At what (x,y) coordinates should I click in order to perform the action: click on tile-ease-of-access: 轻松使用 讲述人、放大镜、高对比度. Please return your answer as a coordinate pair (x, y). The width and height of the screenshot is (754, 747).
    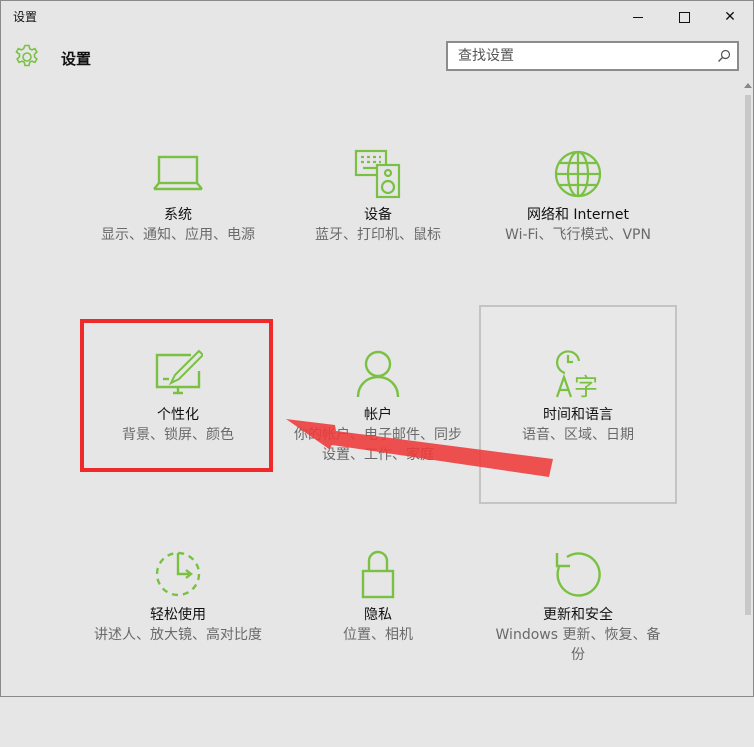
    Looking at the image, I should click on (178, 648).